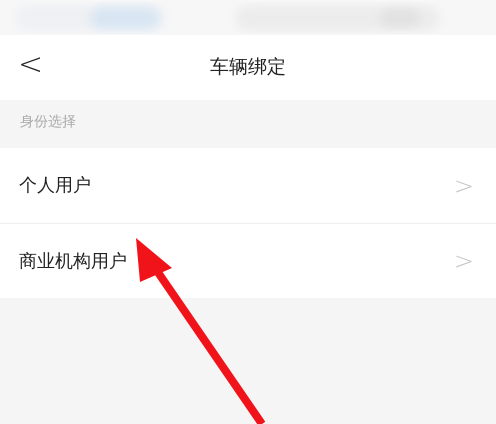 The width and height of the screenshot is (496, 424). Describe the element at coordinates (31, 65) in the screenshot. I see `back-button: <` at that location.